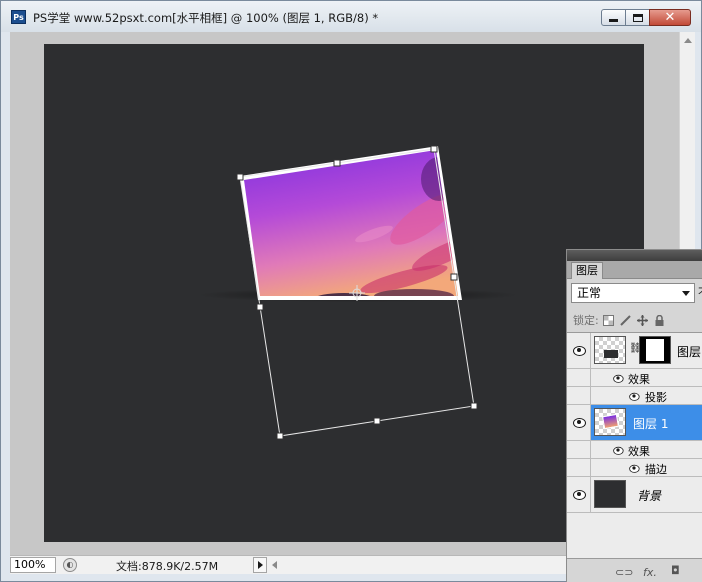 This screenshot has height=582, width=702. What do you see at coordinates (240, 177) in the screenshot?
I see `handle-top-left` at bounding box center [240, 177].